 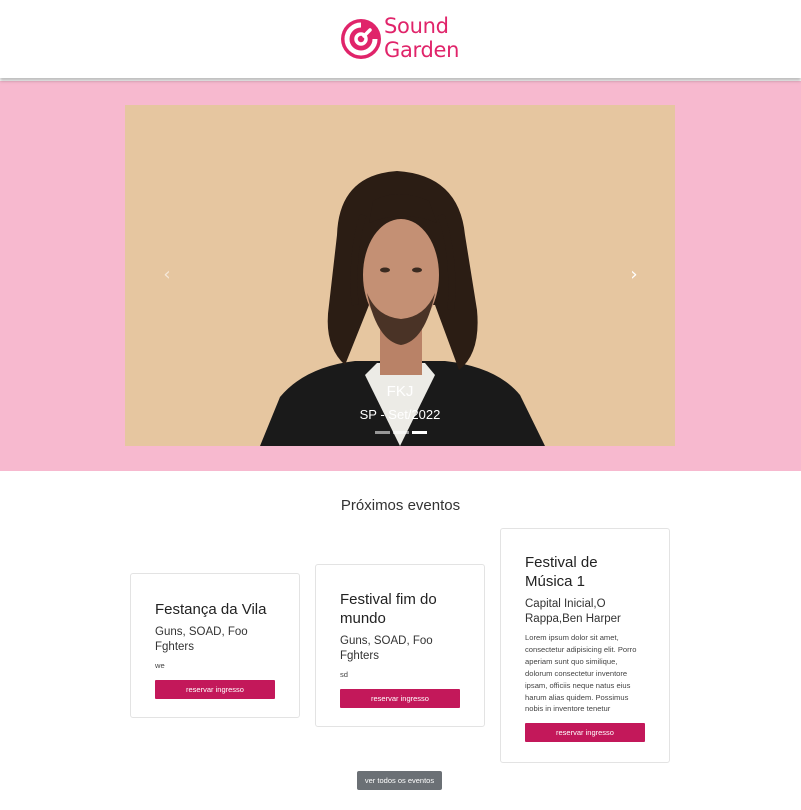 I want to click on event-title: Festival de Música 1, so click(x=561, y=572).